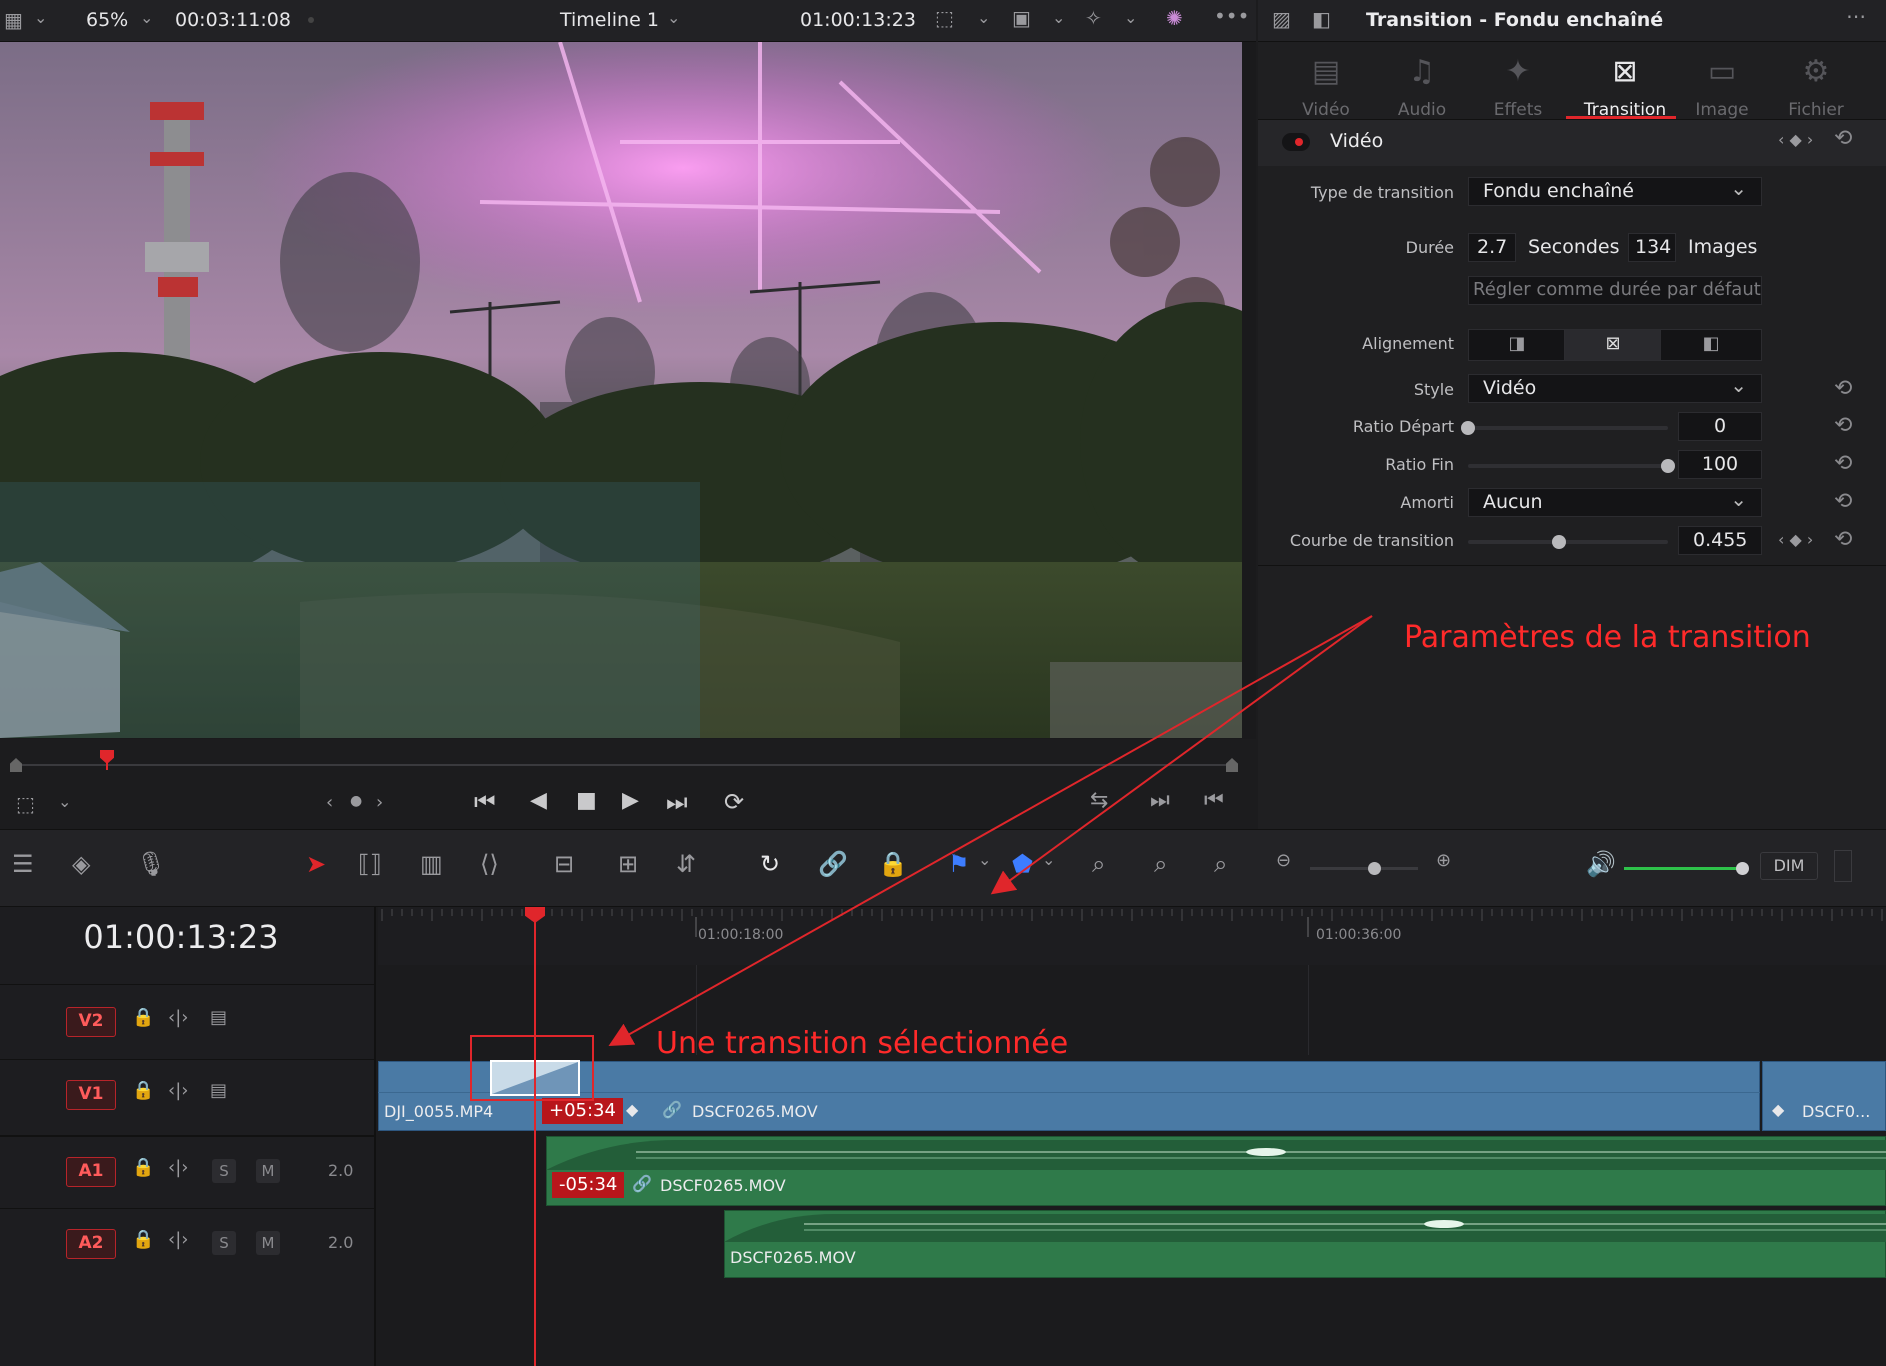 The image size is (1886, 1366). What do you see at coordinates (224, 1171) in the screenshot?
I see `track-a1-solo-button: S` at bounding box center [224, 1171].